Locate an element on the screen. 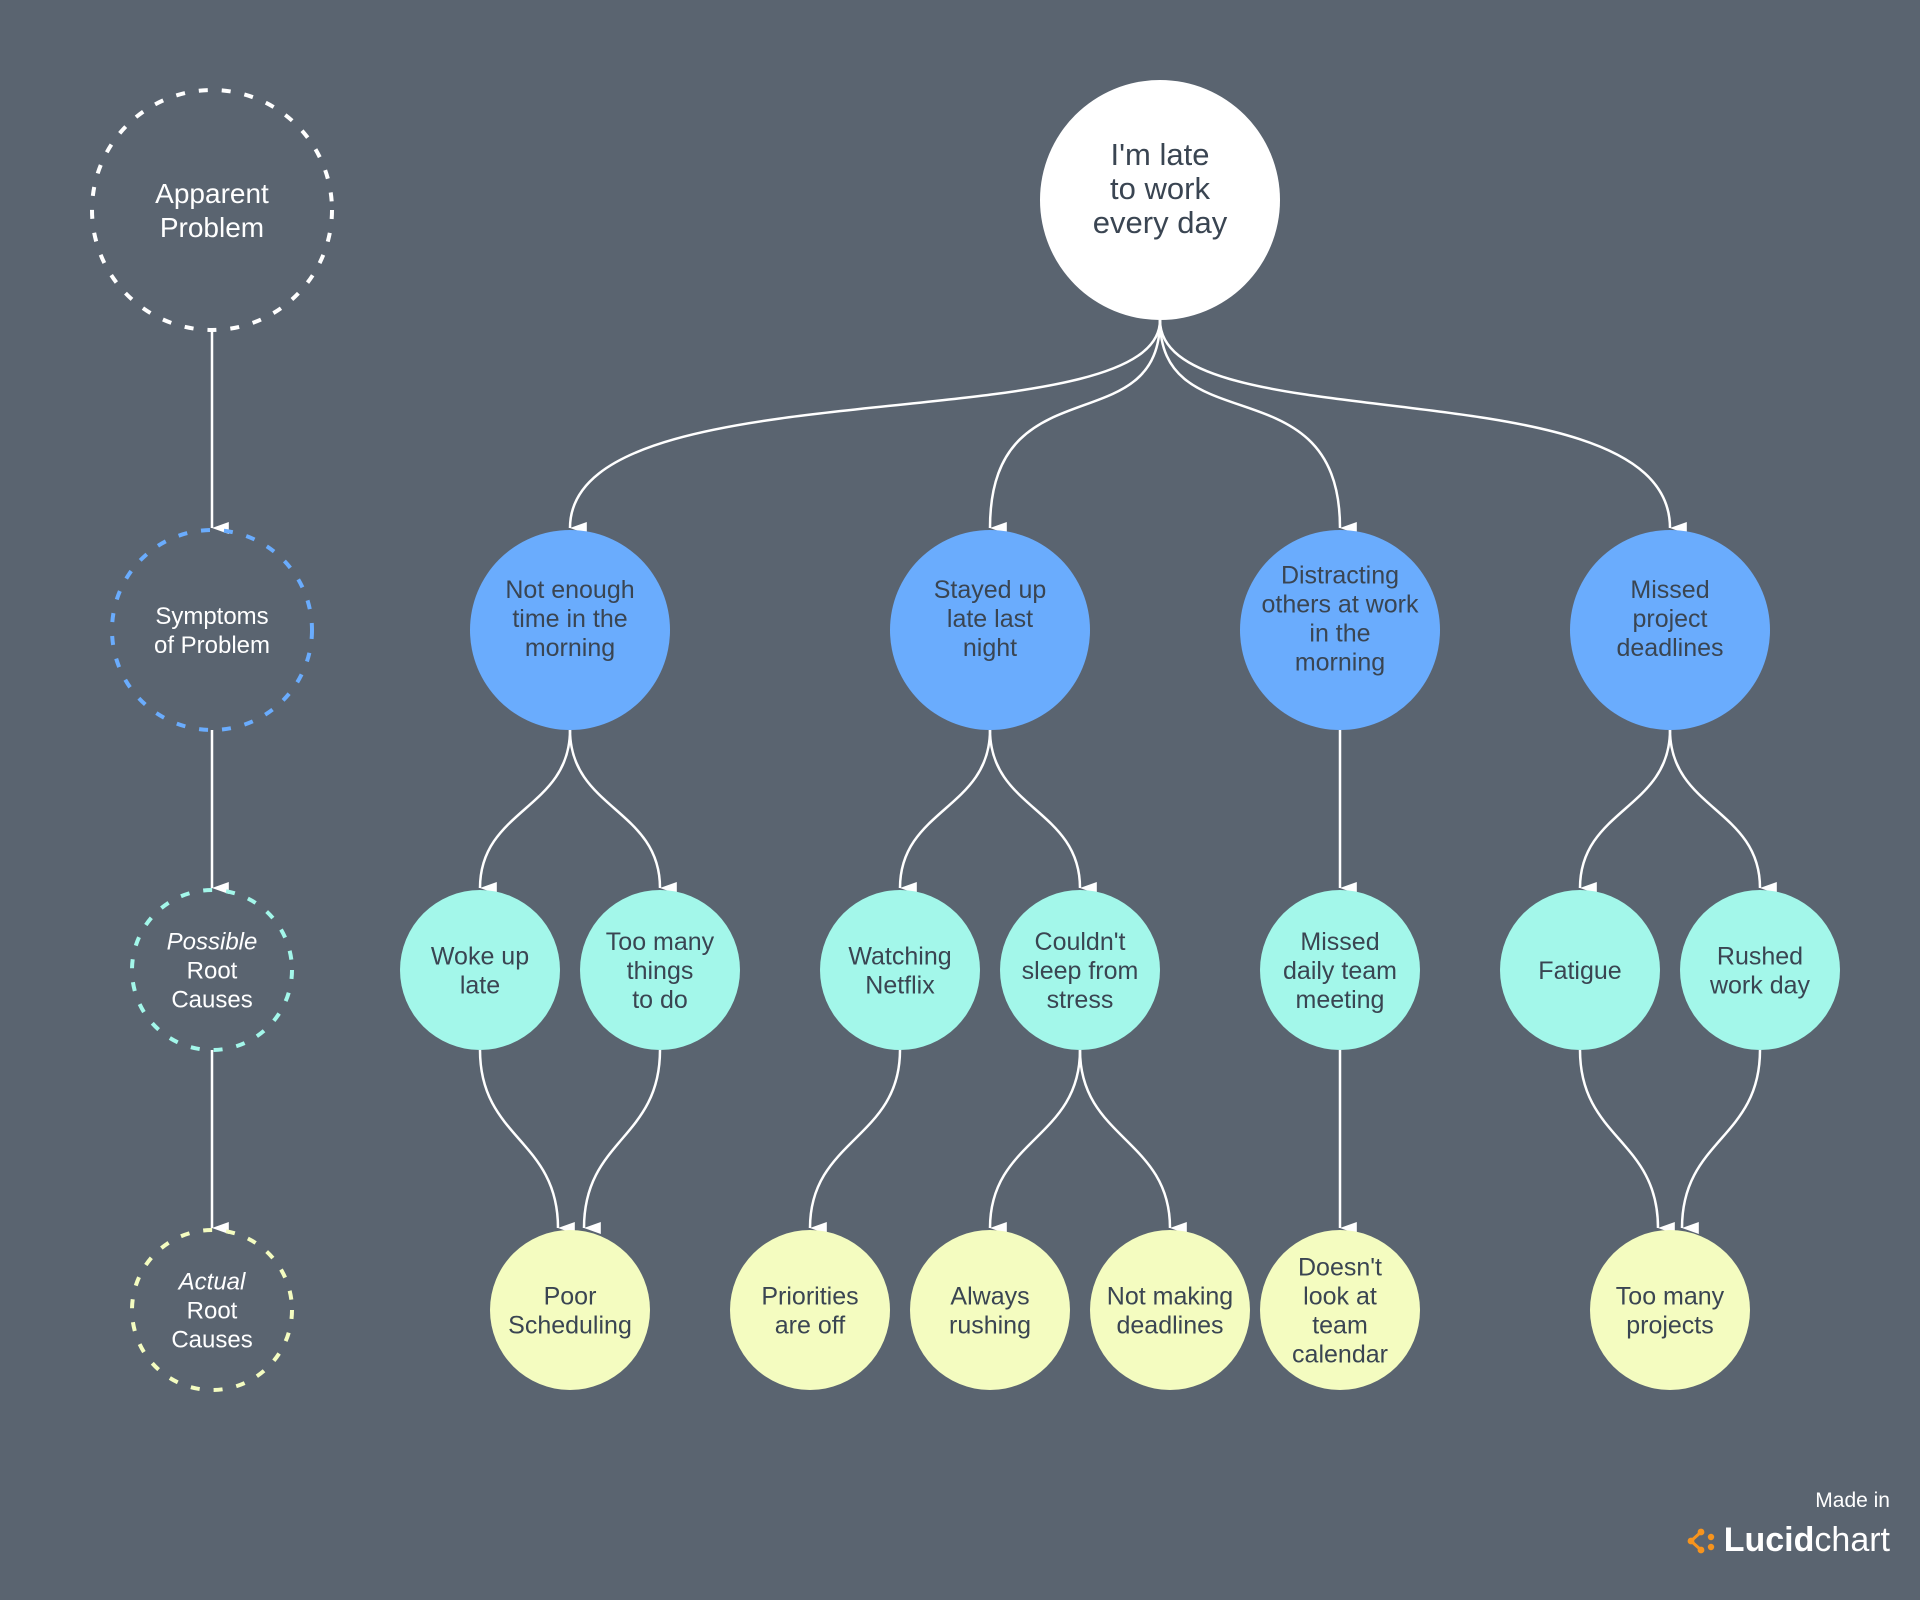  node-actual-a1: PoorScheduling is located at coordinates (570, 1310).